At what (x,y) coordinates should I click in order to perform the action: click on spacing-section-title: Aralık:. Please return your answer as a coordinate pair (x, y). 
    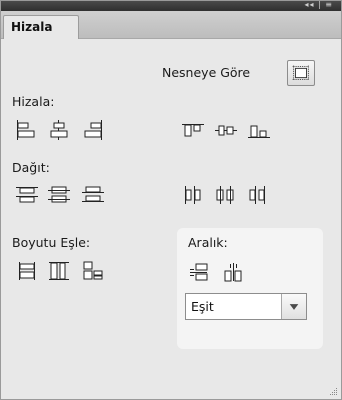
    Looking at the image, I should click on (208, 242).